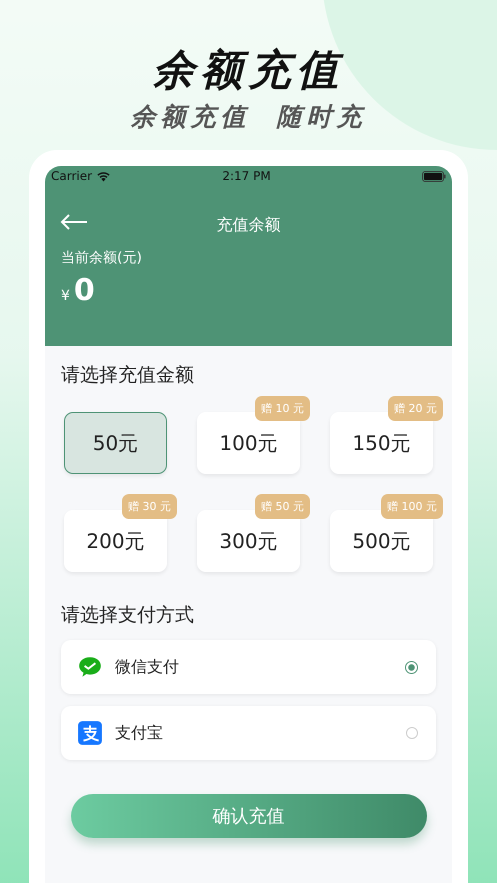  Describe the element at coordinates (381, 443) in the screenshot. I see `amount-option: 150元` at that location.